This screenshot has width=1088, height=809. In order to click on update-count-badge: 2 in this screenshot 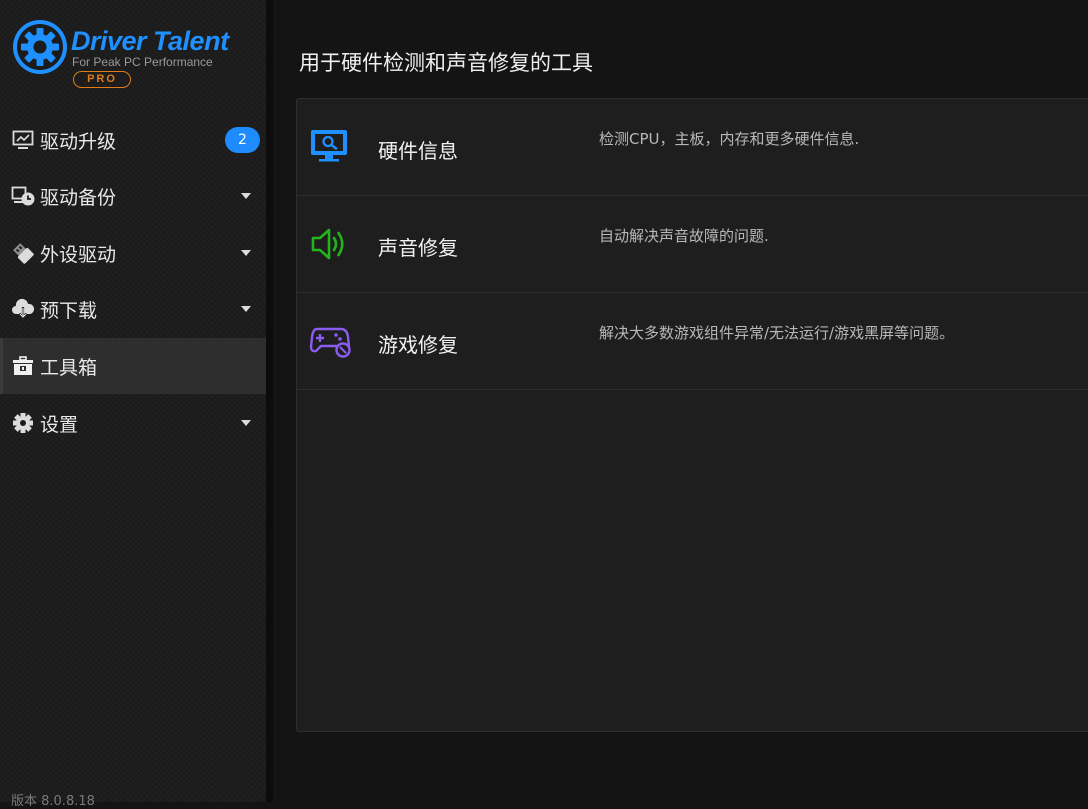, I will do `click(242, 140)`.